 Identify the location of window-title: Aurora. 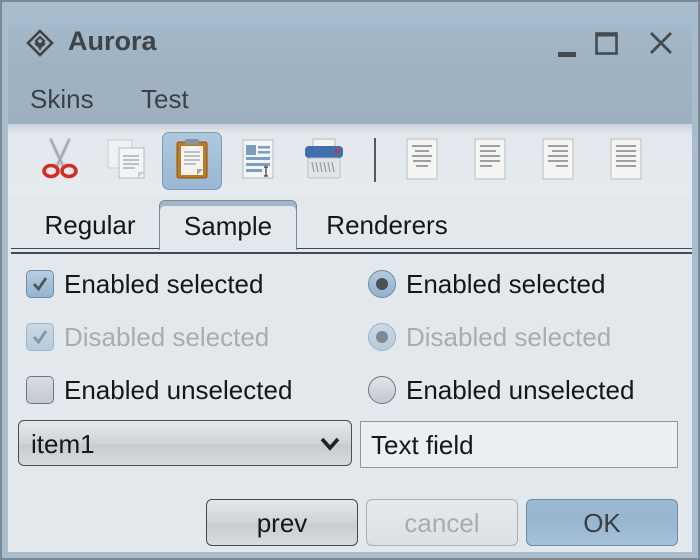
(112, 41).